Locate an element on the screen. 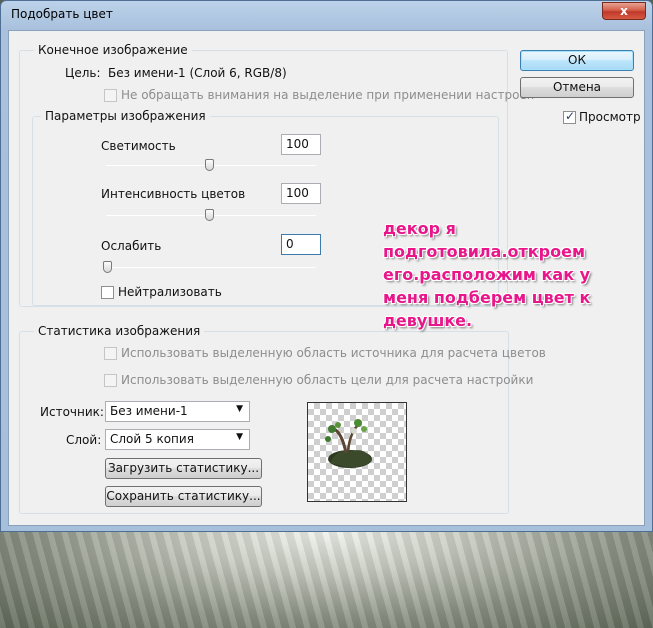 The image size is (653, 628). use-target-selection-checkbox is located at coordinates (110, 380).